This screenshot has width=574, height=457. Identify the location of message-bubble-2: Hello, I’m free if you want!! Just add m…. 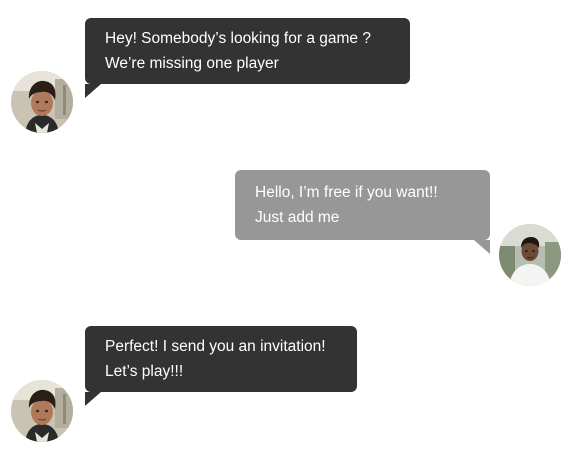
(362, 212).